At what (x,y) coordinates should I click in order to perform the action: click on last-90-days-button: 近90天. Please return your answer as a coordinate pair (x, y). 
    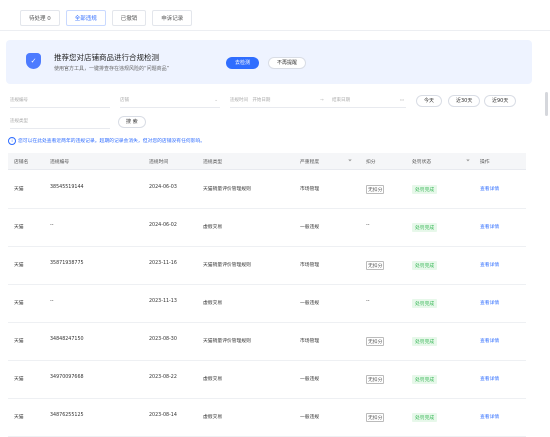
    Looking at the image, I should click on (500, 101).